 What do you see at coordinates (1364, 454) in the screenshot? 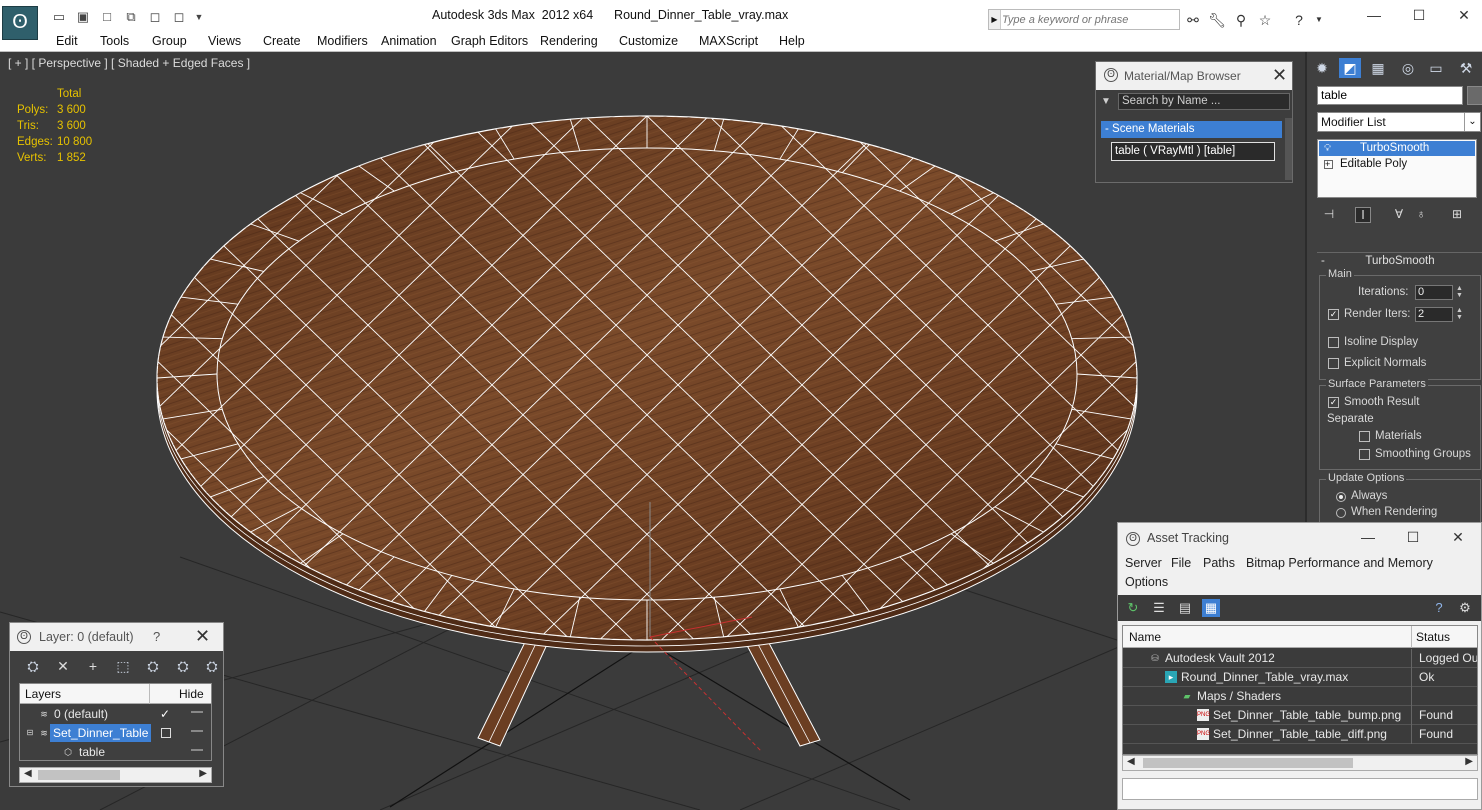
I see `smoothing-groups-checkbox` at bounding box center [1364, 454].